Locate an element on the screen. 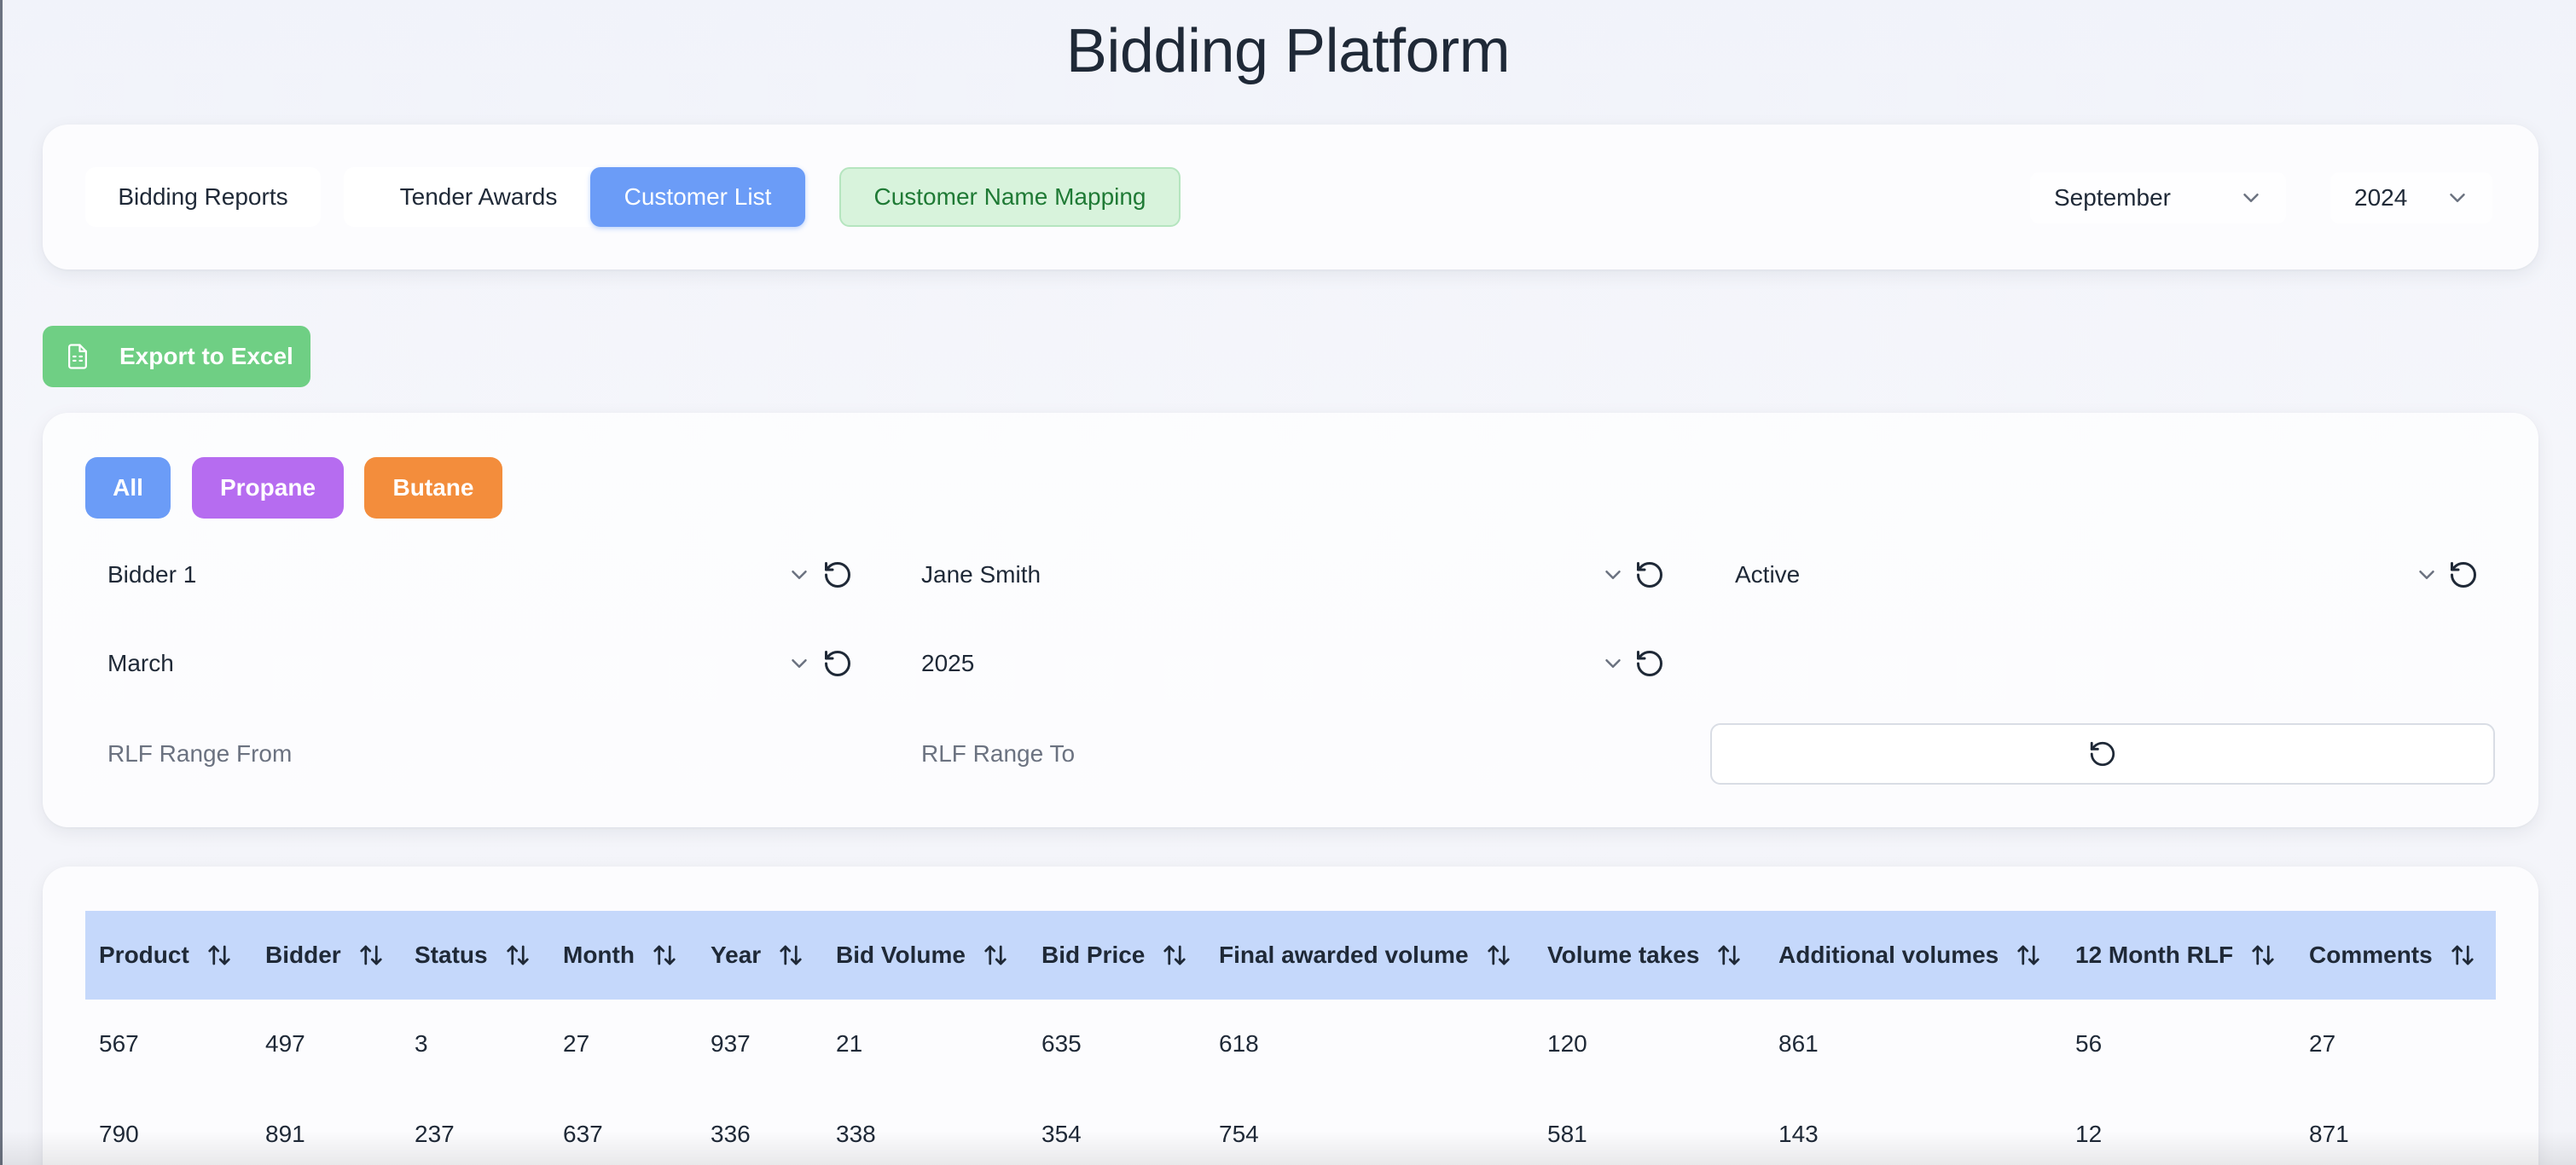 The width and height of the screenshot is (2576, 1165). table-cell: 237 is located at coordinates (435, 1134).